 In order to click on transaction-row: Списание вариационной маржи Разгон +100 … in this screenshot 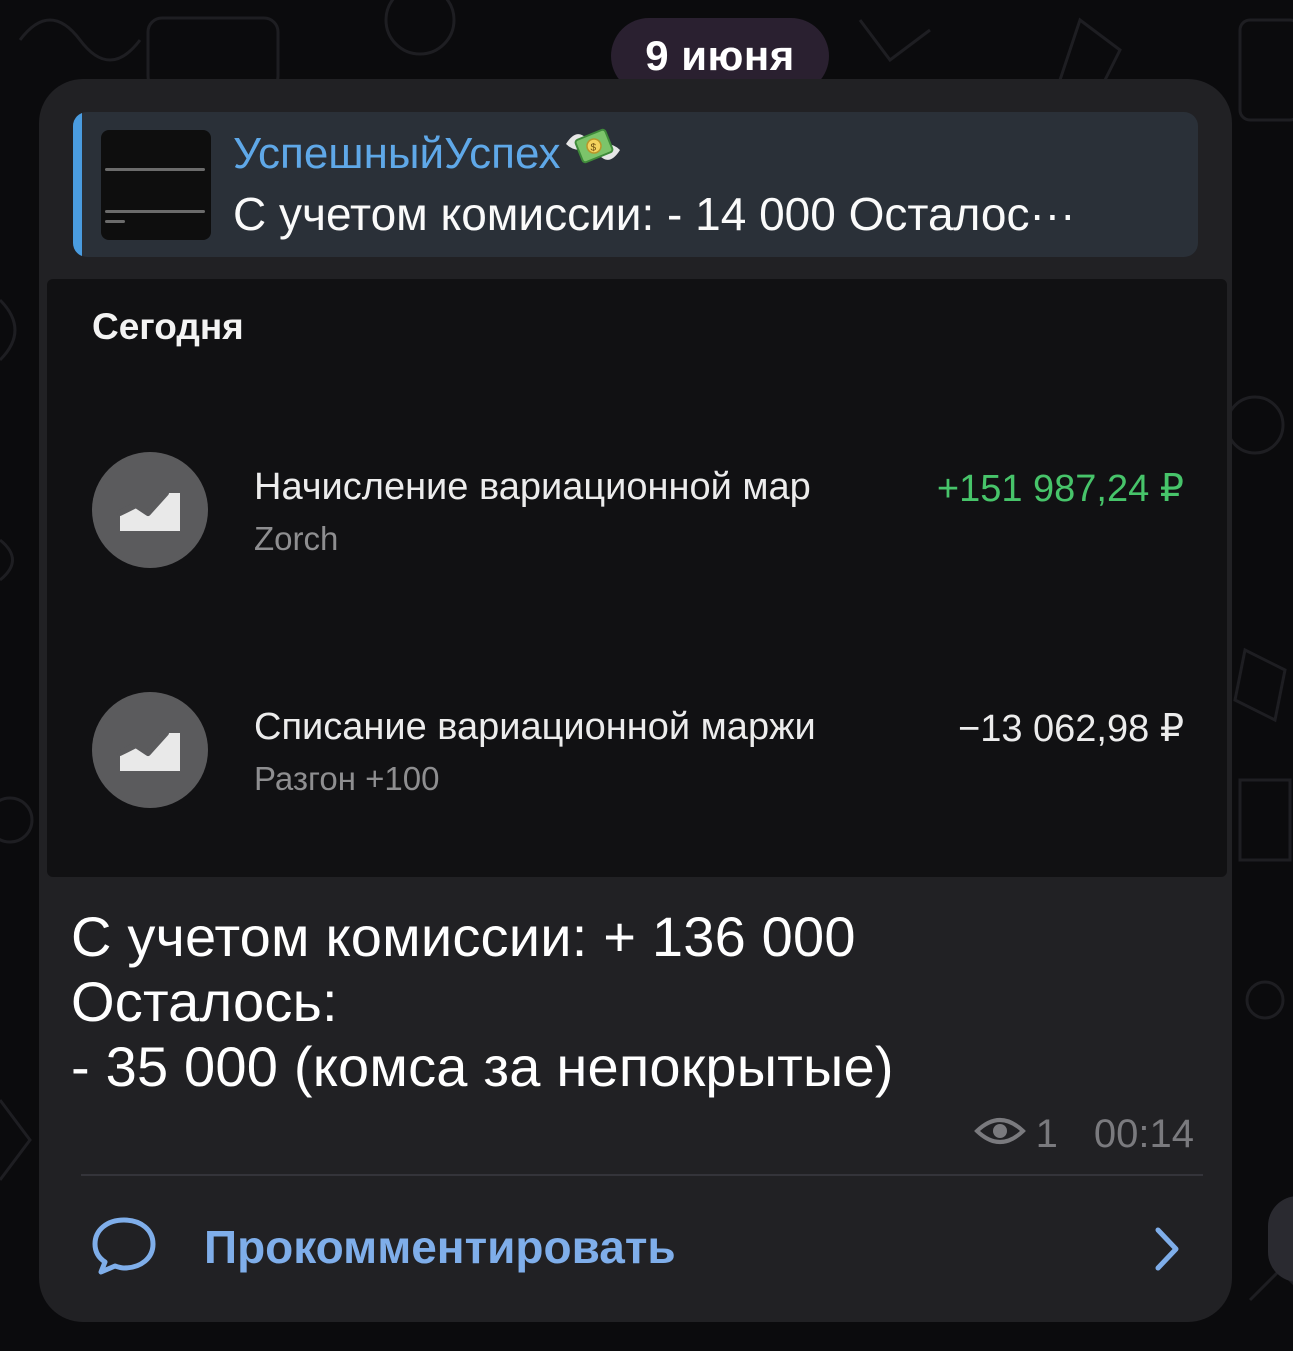, I will do `click(647, 752)`.